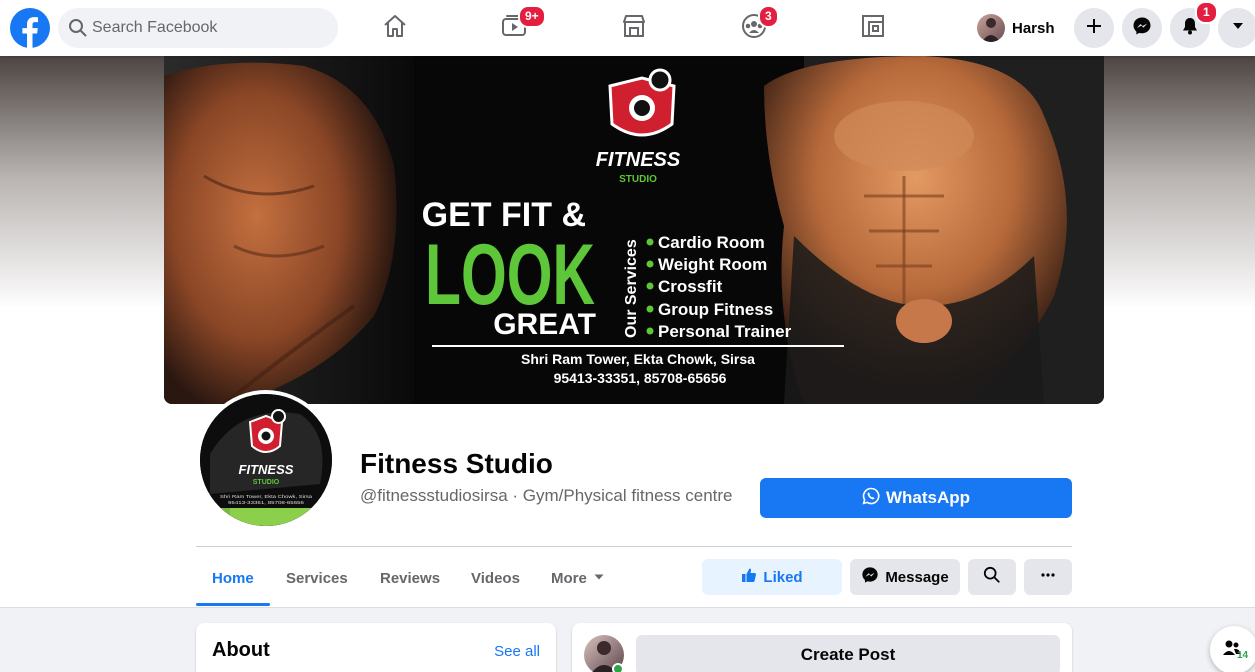 The height and width of the screenshot is (672, 1255). I want to click on create-button, so click(1094, 28).